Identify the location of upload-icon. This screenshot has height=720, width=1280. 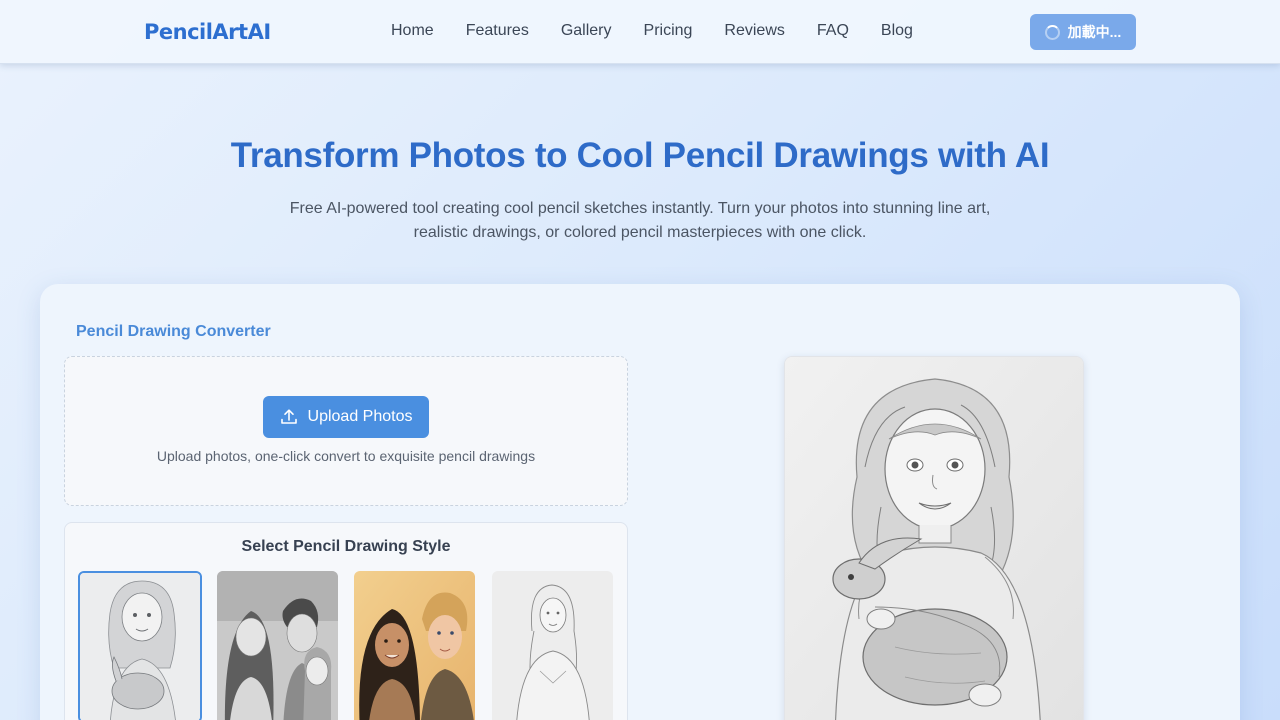
(288, 416).